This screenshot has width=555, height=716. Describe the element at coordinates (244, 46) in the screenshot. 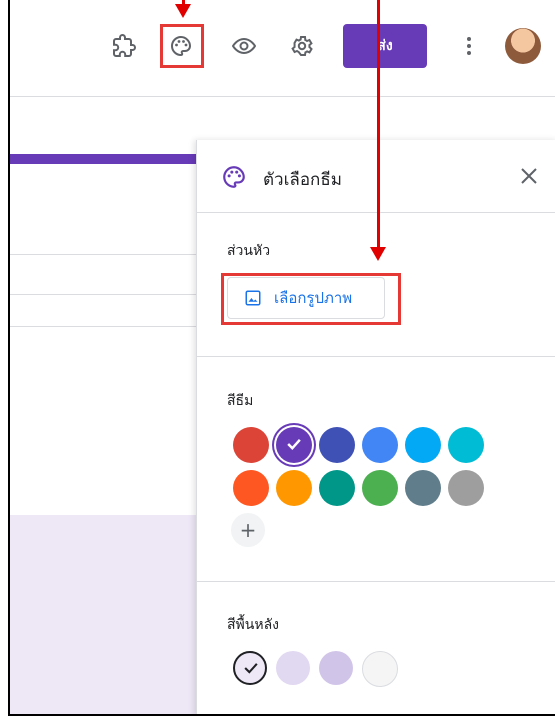

I see `eye-icon` at that location.